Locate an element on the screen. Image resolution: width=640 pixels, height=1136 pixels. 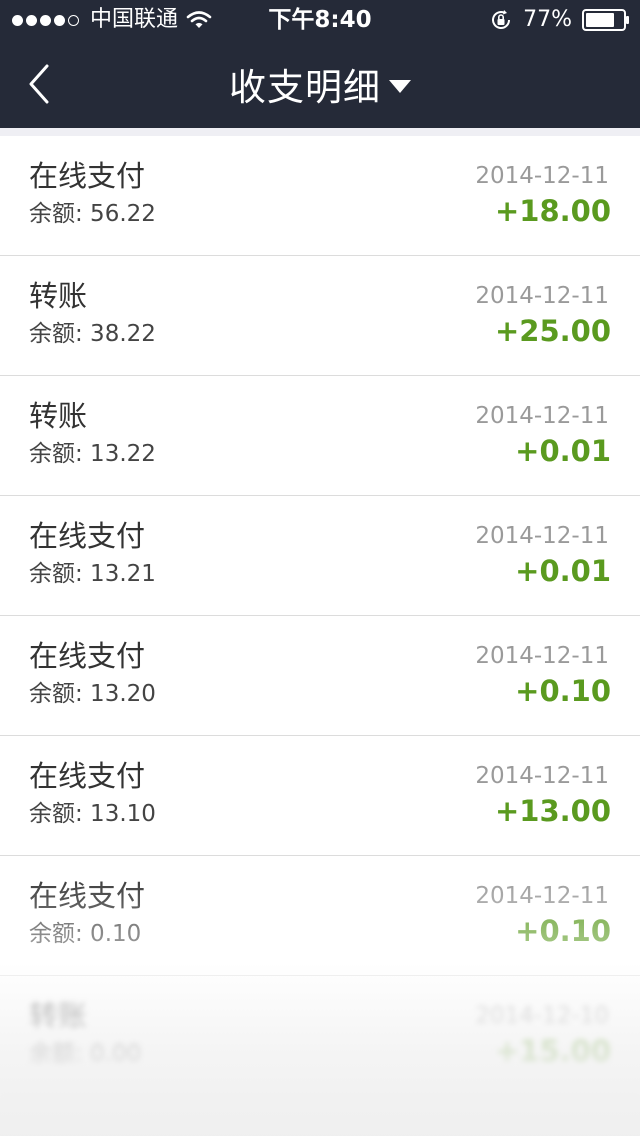
page-title: 收支明细 is located at coordinates (305, 87).